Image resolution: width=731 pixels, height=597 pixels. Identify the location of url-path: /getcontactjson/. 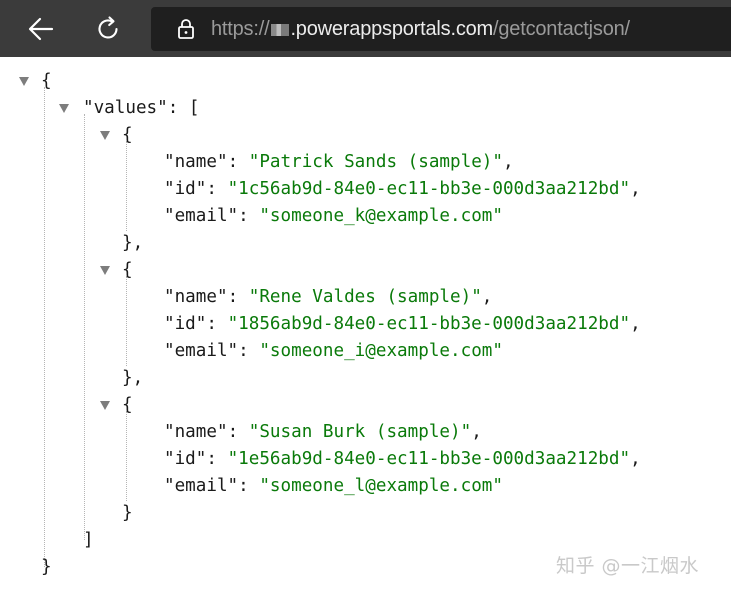
(561, 28).